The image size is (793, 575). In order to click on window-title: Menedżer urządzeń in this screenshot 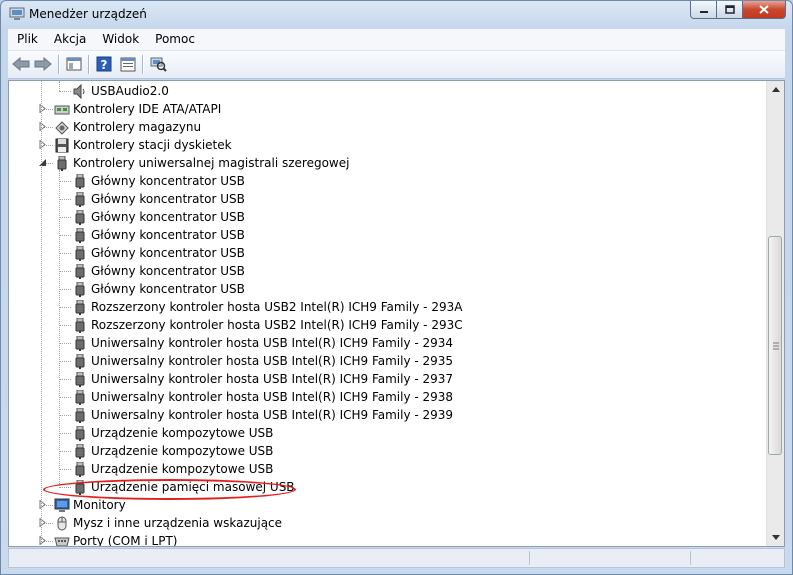, I will do `click(88, 14)`.